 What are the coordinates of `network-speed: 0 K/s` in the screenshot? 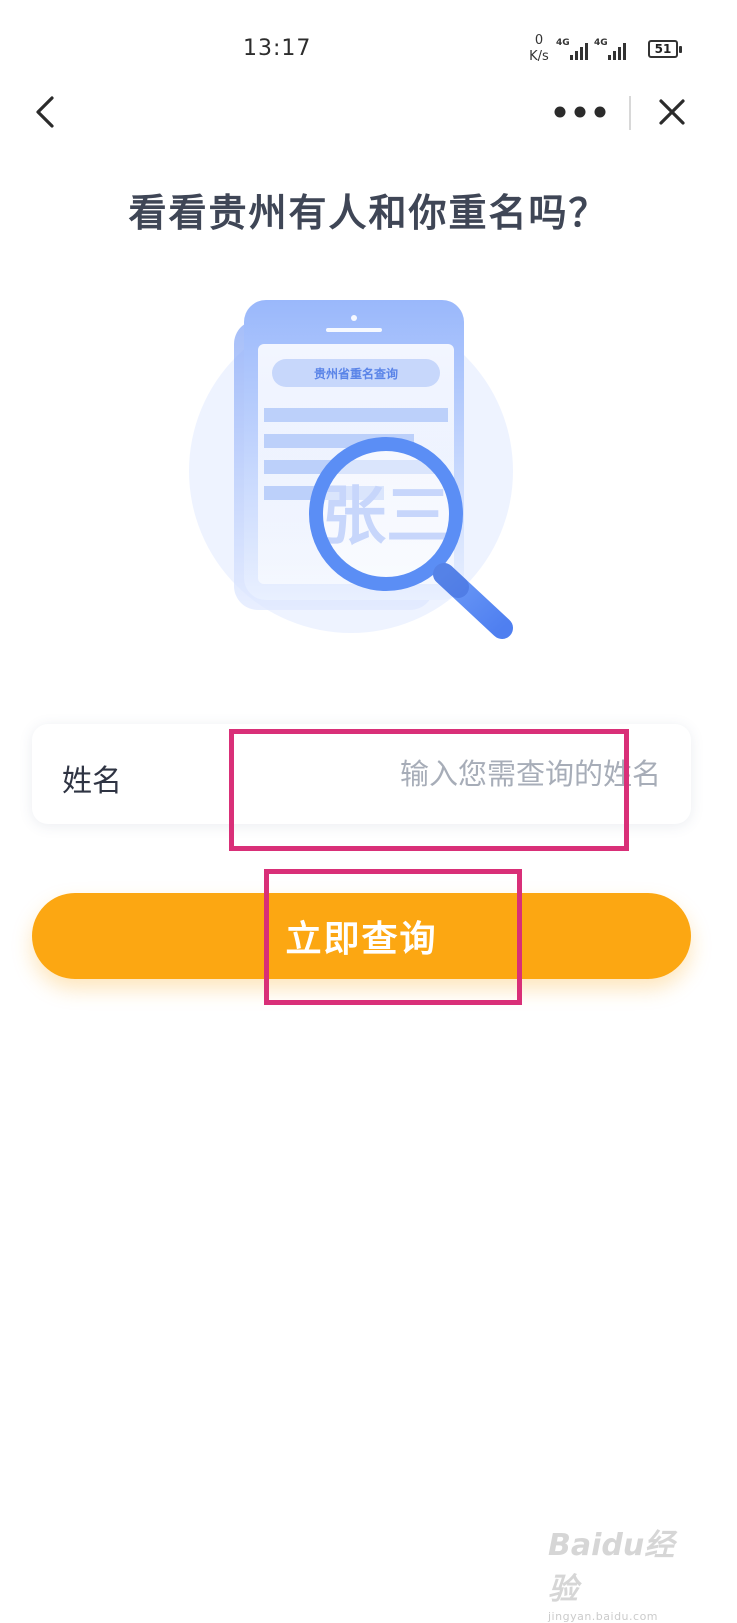 It's located at (539, 49).